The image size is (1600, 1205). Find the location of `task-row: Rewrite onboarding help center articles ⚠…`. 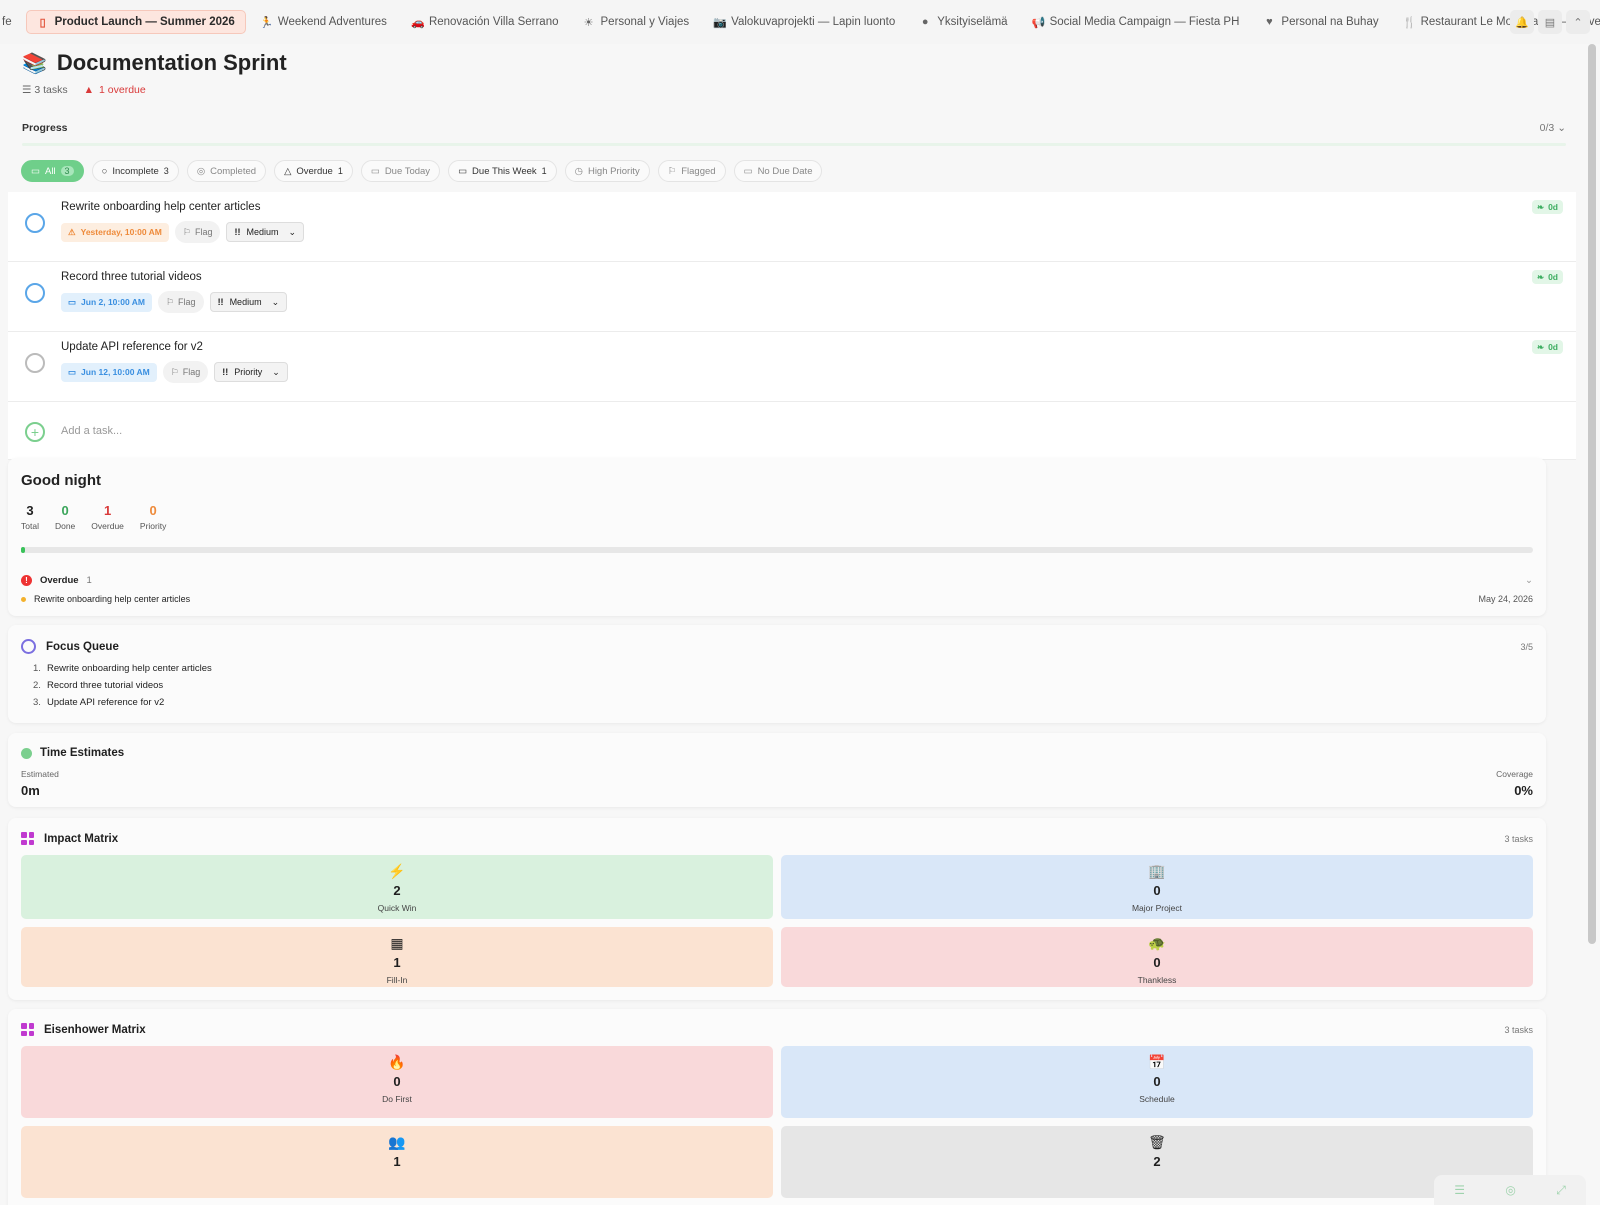

task-row: Rewrite onboarding help center articles ⚠… is located at coordinates (792, 227).